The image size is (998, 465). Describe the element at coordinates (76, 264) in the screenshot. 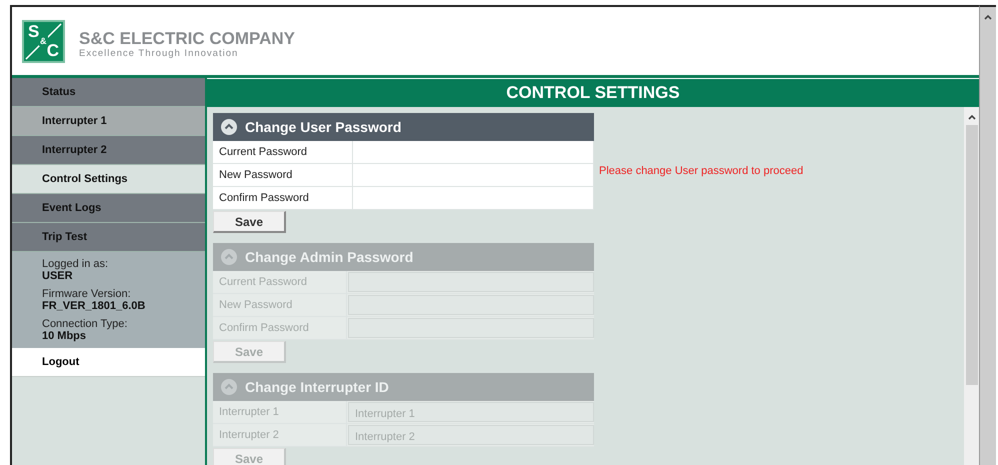

I see `info-label: Logged in as:` at that location.